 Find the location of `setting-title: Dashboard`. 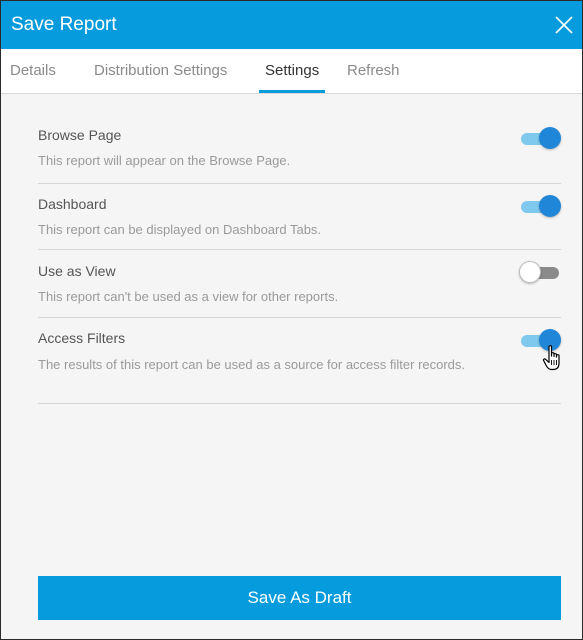

setting-title: Dashboard is located at coordinates (72, 204).